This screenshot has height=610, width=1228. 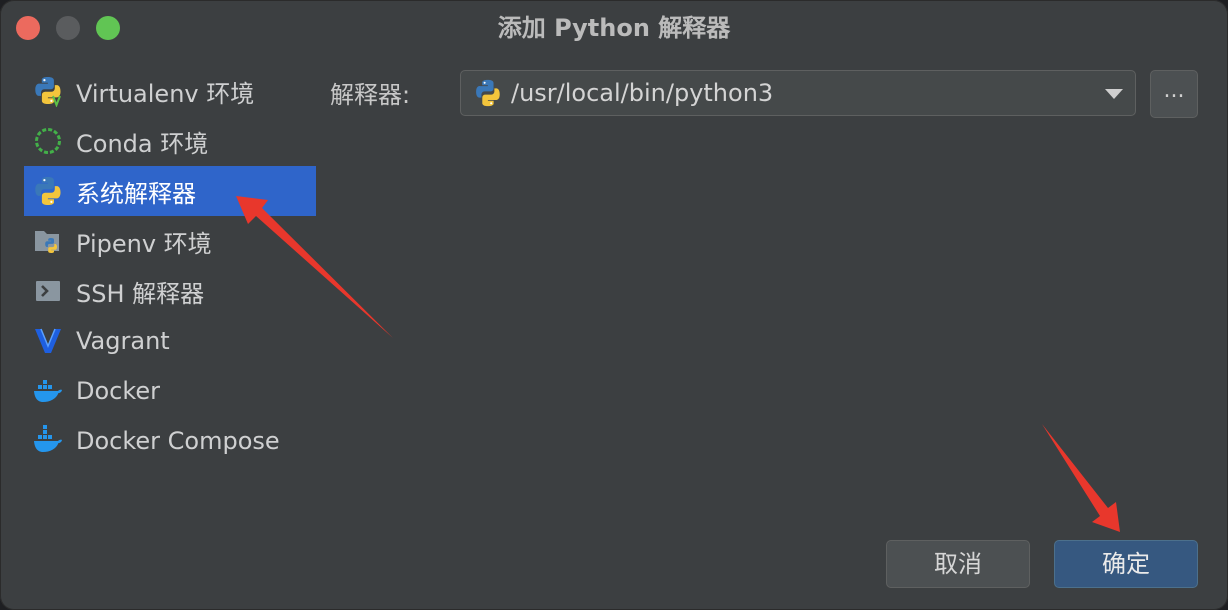 What do you see at coordinates (370, 95) in the screenshot?
I see `interpreter-label: 解释器:` at bounding box center [370, 95].